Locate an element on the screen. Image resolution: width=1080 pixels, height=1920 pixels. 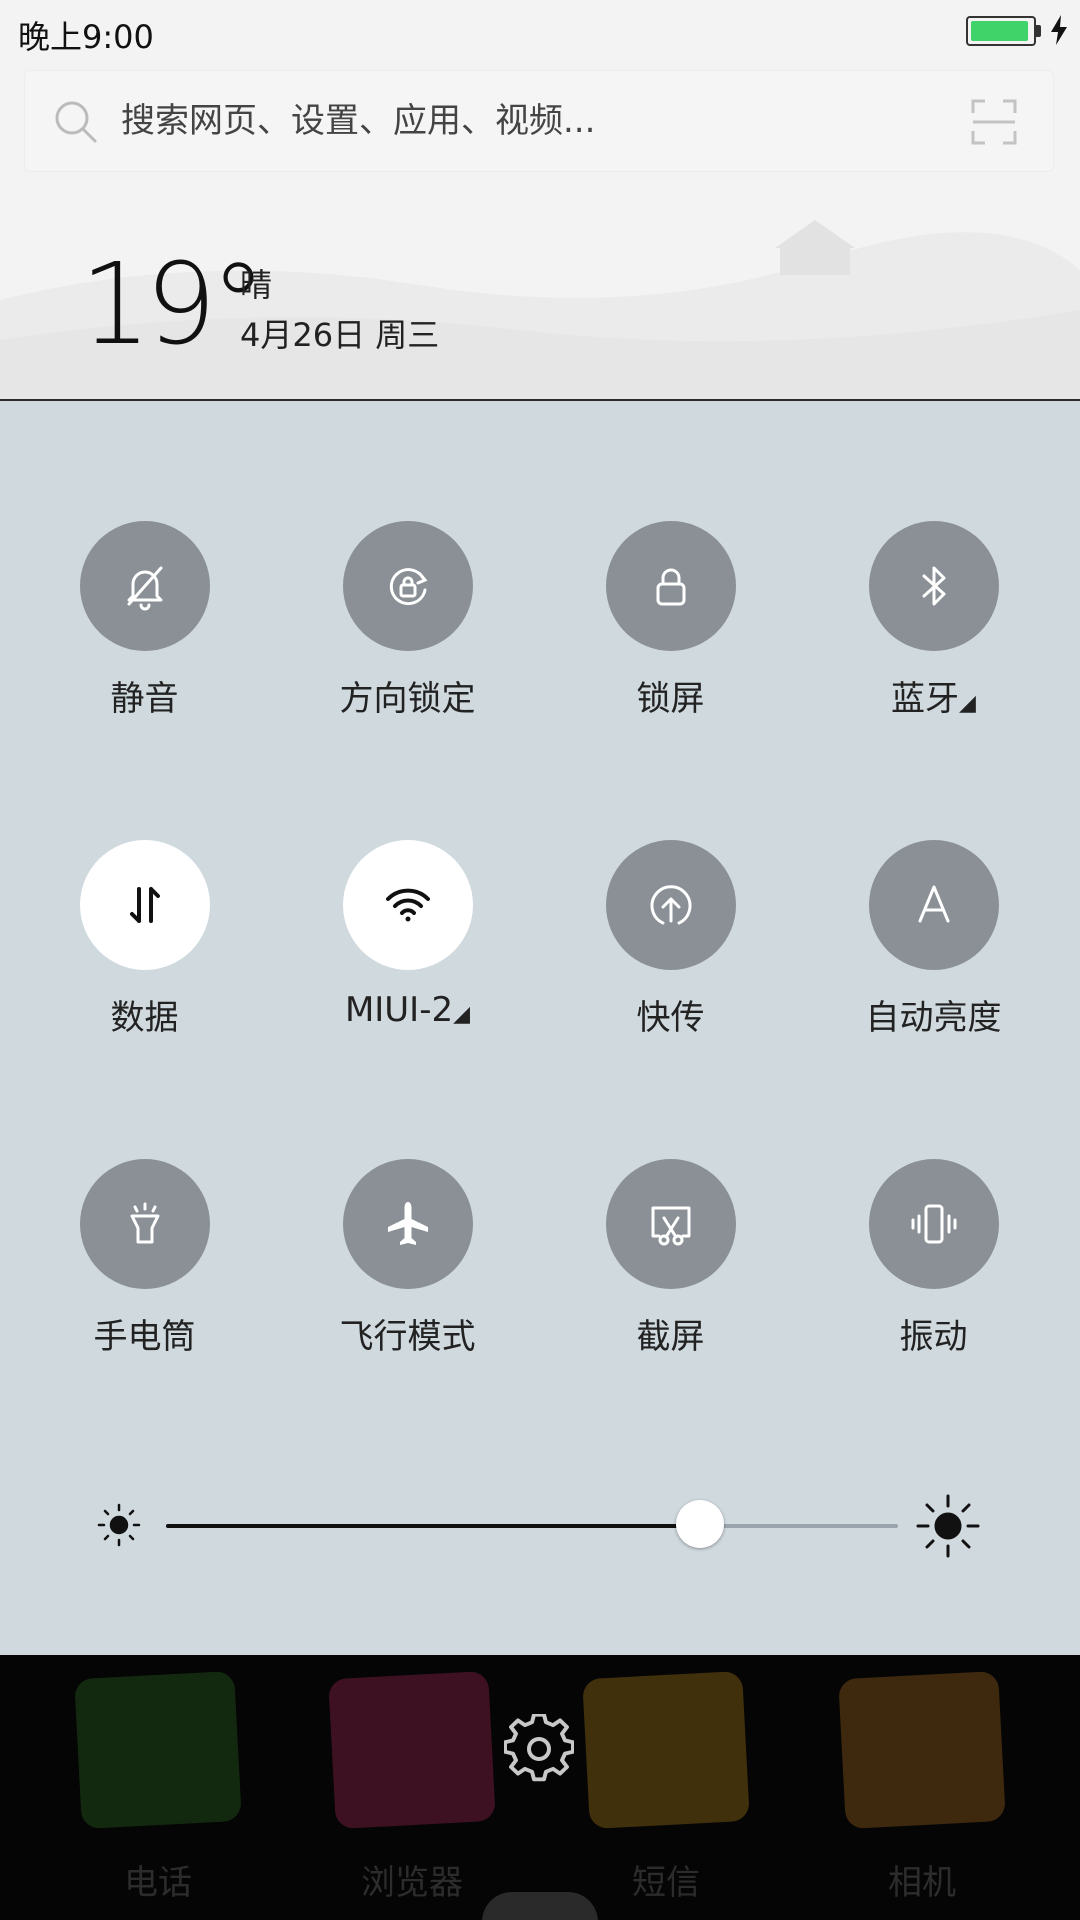
toggle-lock-screen-button is located at coordinates (671, 586).